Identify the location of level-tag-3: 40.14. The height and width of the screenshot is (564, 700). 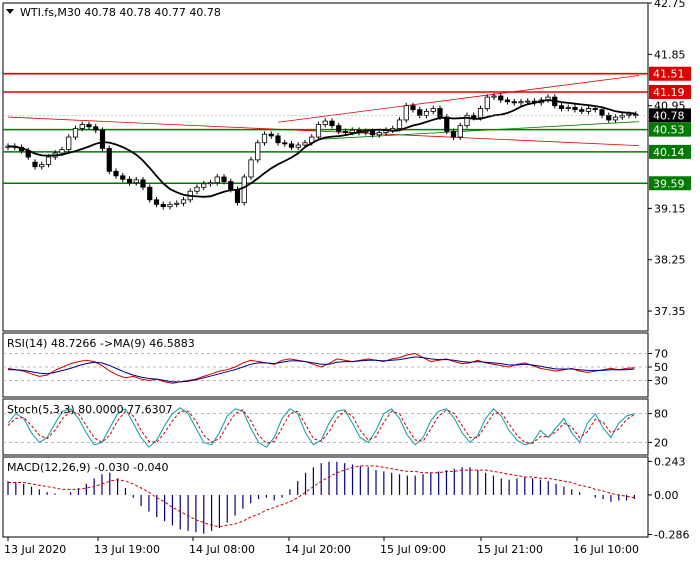
(670, 151).